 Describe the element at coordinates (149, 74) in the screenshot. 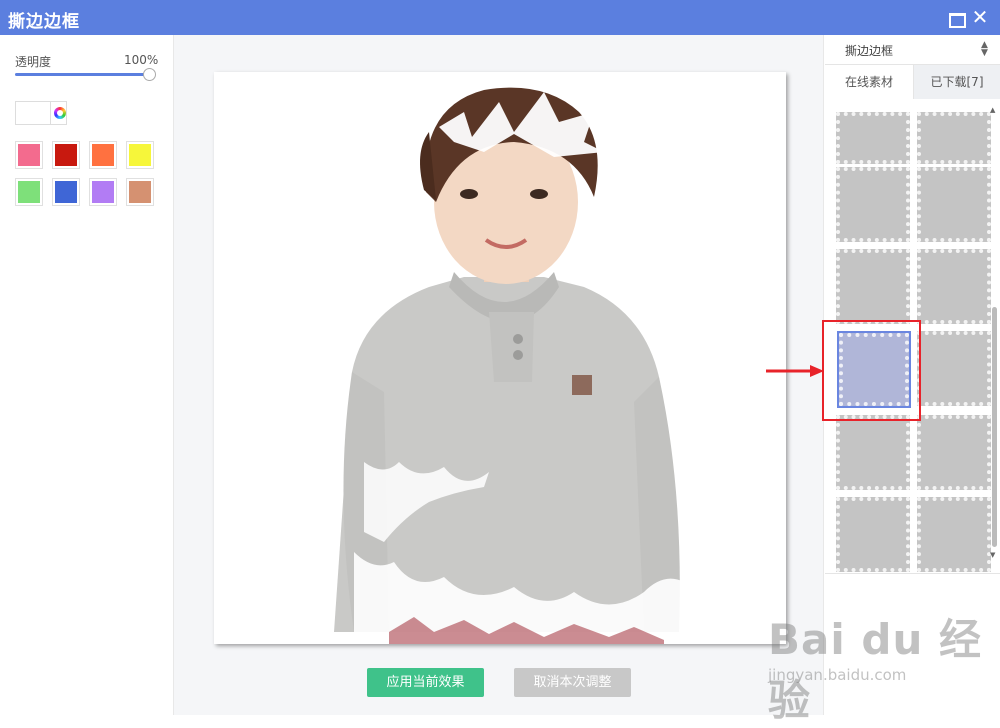

I see `opacity-slider-knob` at that location.